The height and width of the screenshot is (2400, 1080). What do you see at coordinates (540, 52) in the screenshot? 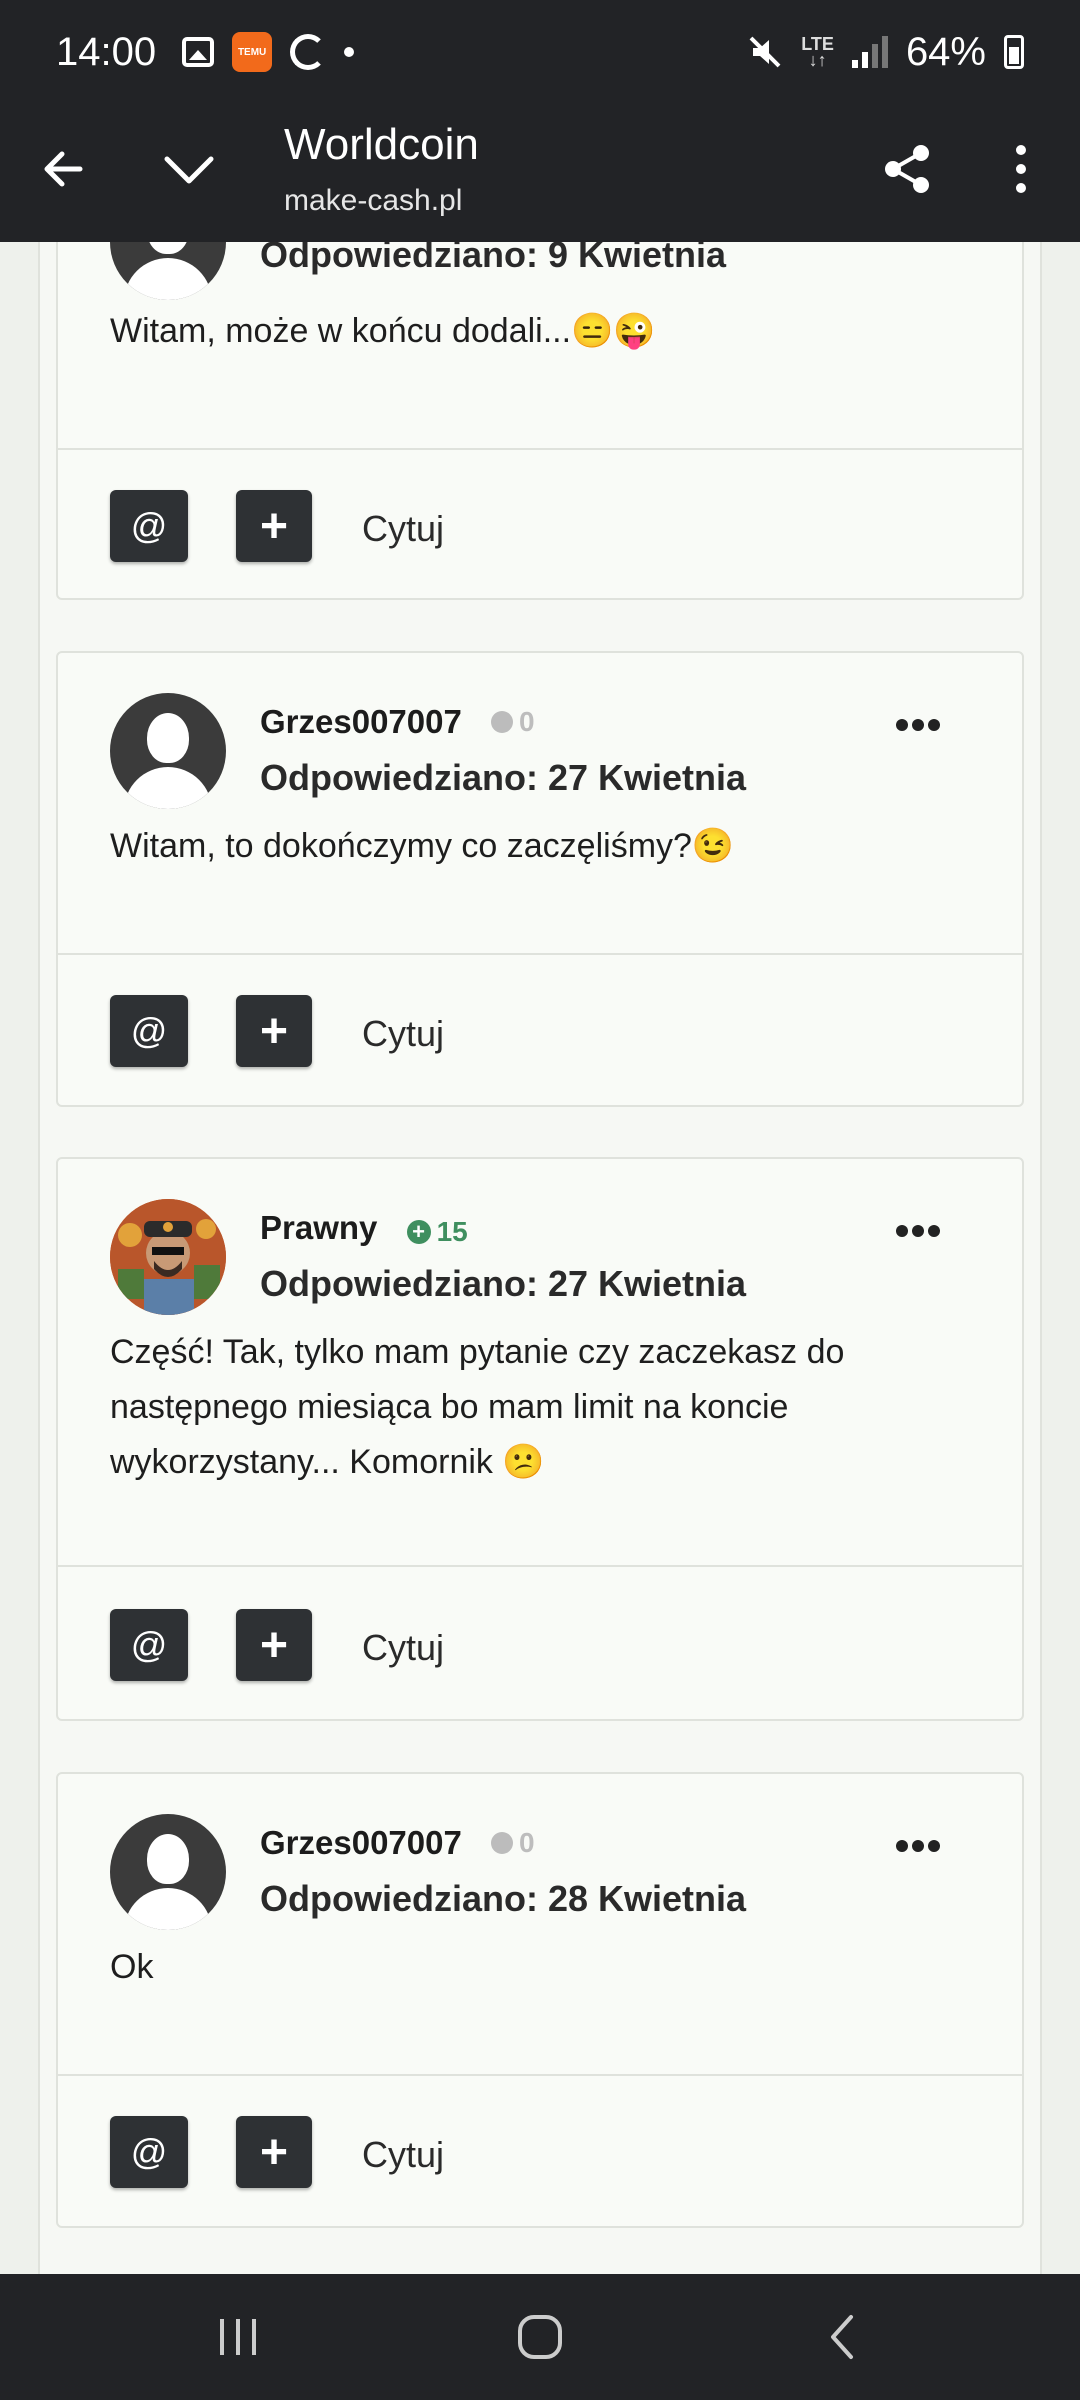
I see `status-bar: 14:00 TEMU LTE ↓↑ 64%` at bounding box center [540, 52].